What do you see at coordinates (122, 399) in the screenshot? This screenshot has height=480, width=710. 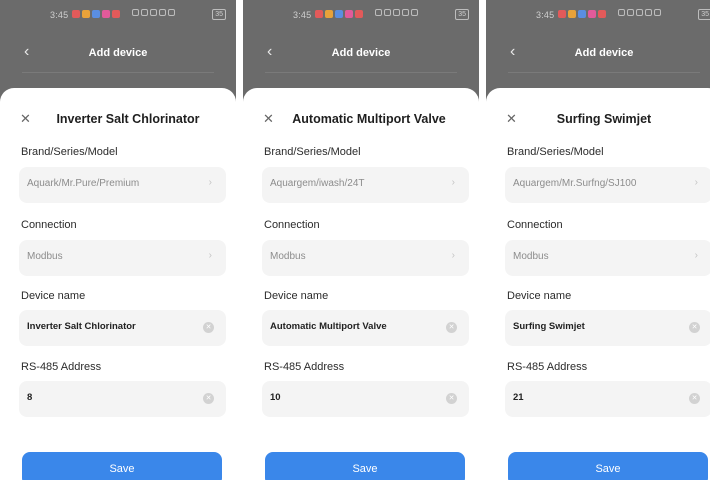 I see `address-input: 8 ✕` at bounding box center [122, 399].